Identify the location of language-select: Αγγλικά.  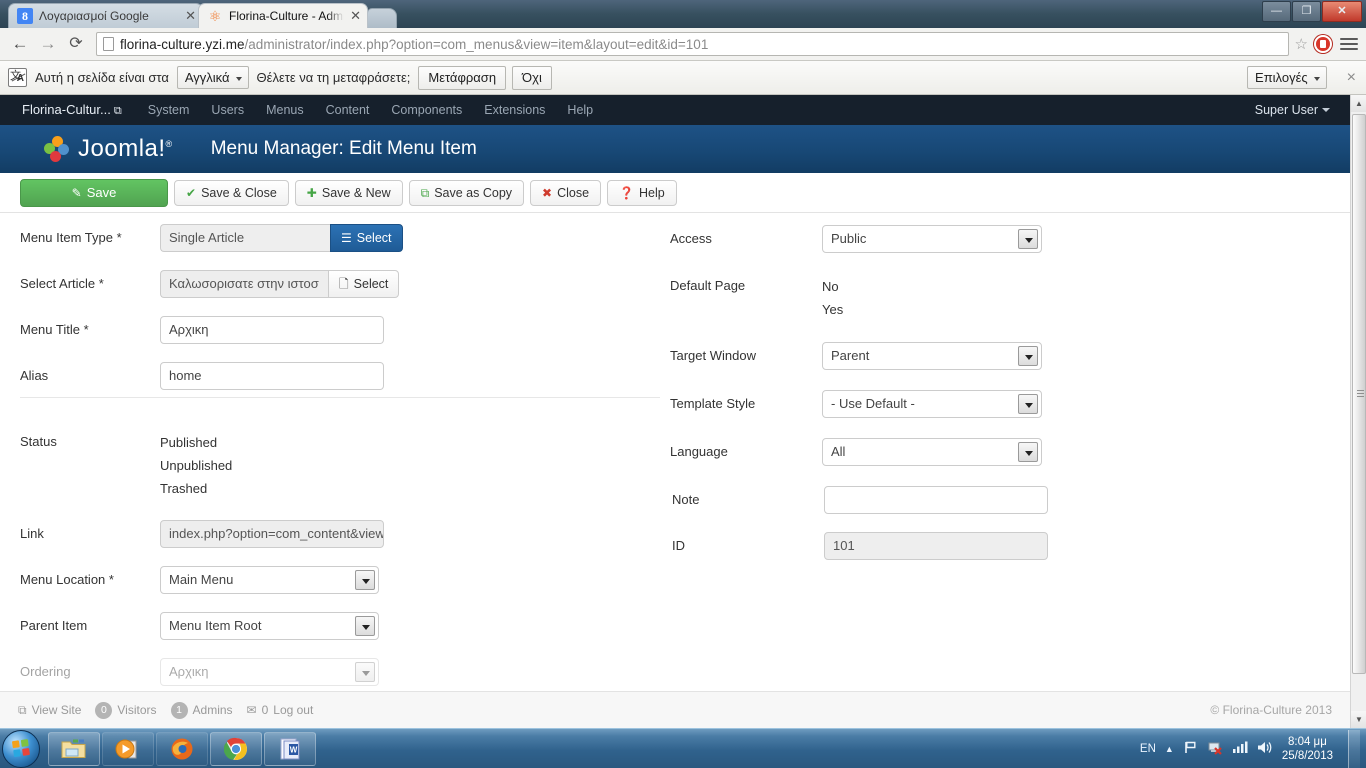
(212, 77).